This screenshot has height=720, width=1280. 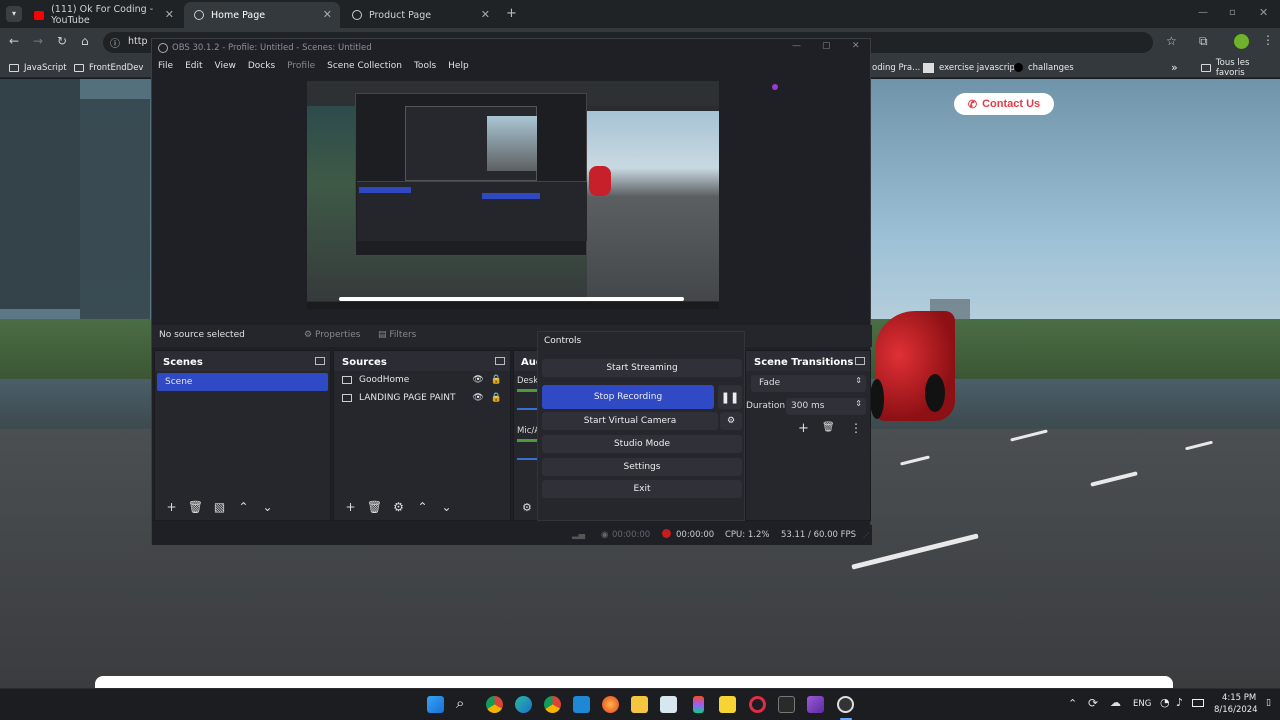 What do you see at coordinates (523, 704) in the screenshot?
I see `edge-icon` at bounding box center [523, 704].